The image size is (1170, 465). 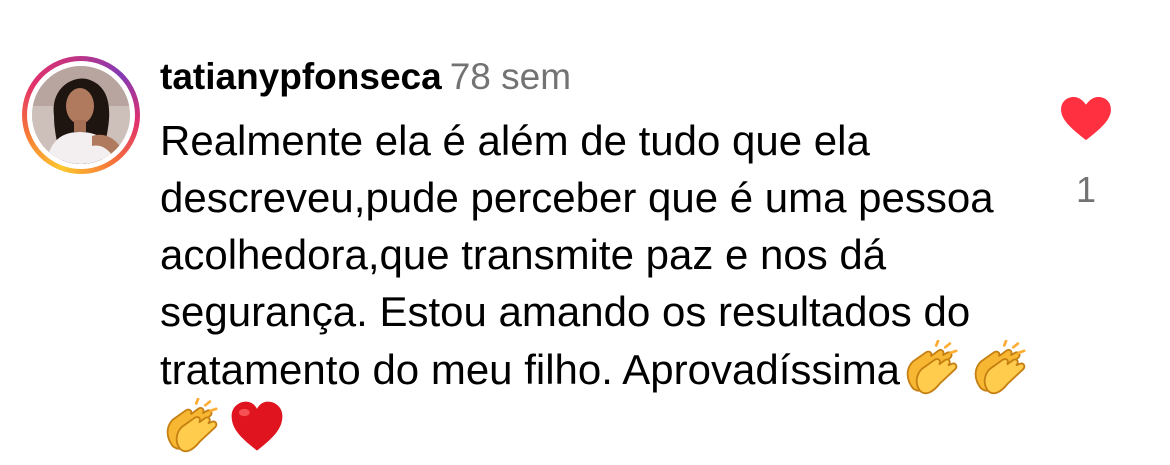 I want to click on like-button, so click(x=1086, y=119).